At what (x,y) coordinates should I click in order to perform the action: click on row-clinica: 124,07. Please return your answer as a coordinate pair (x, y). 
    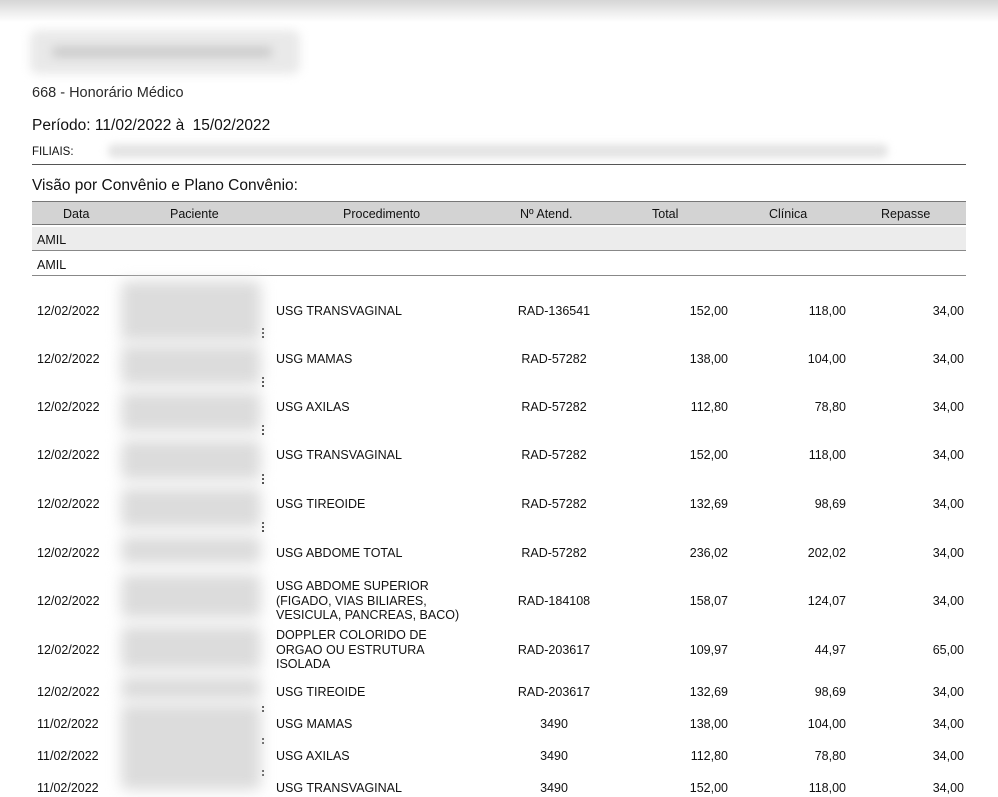
    Looking at the image, I should click on (826, 601).